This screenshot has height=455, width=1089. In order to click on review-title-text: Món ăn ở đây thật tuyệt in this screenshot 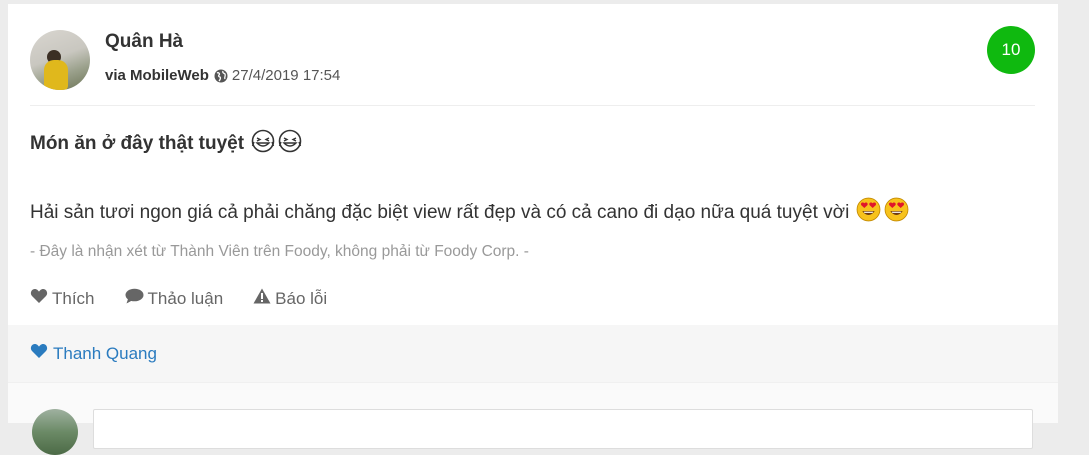, I will do `click(137, 143)`.